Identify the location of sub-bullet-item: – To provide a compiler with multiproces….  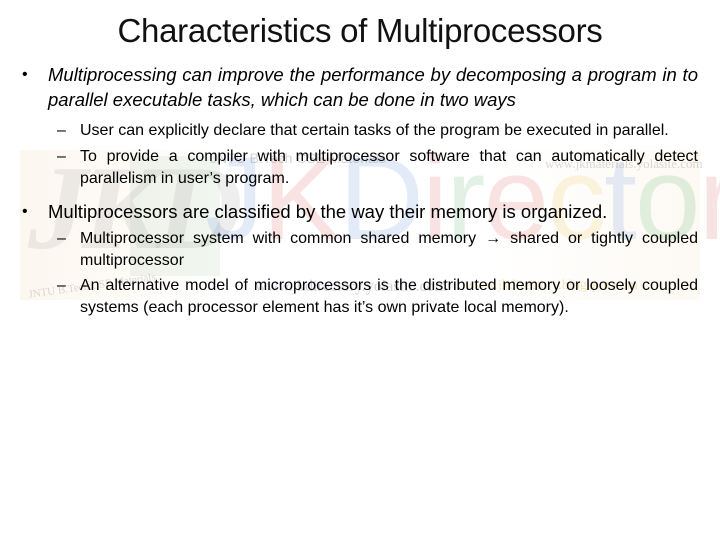
(377, 168).